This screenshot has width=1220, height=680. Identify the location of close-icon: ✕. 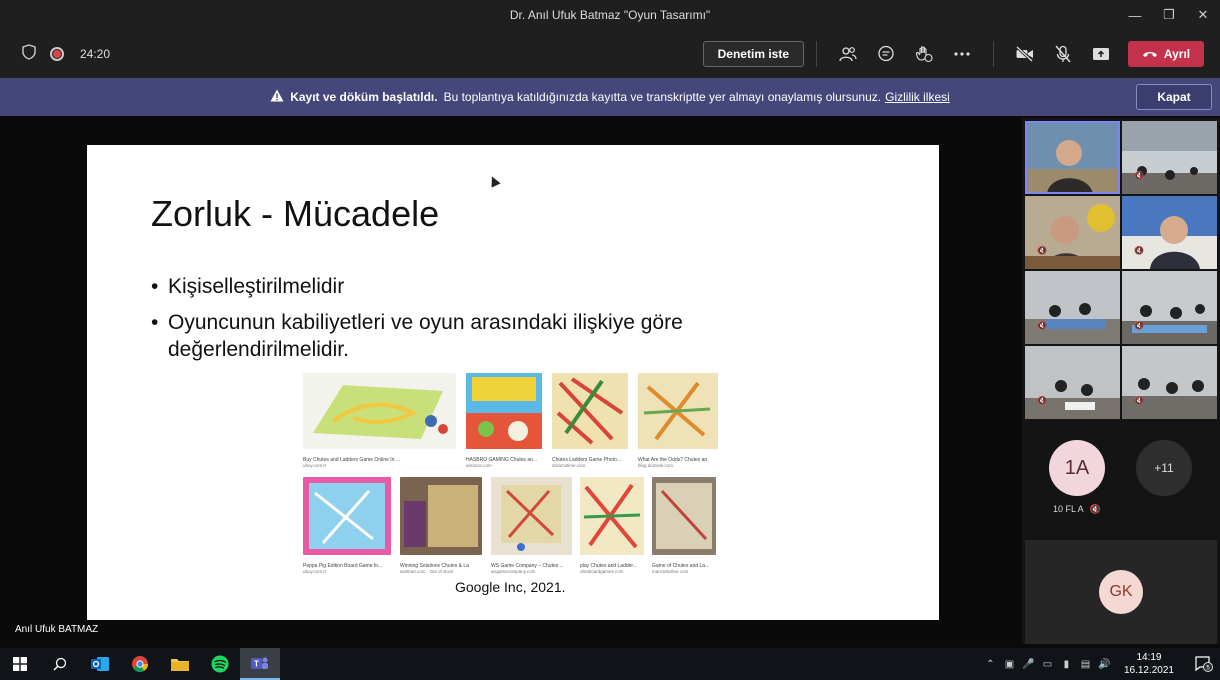
(1203, 15).